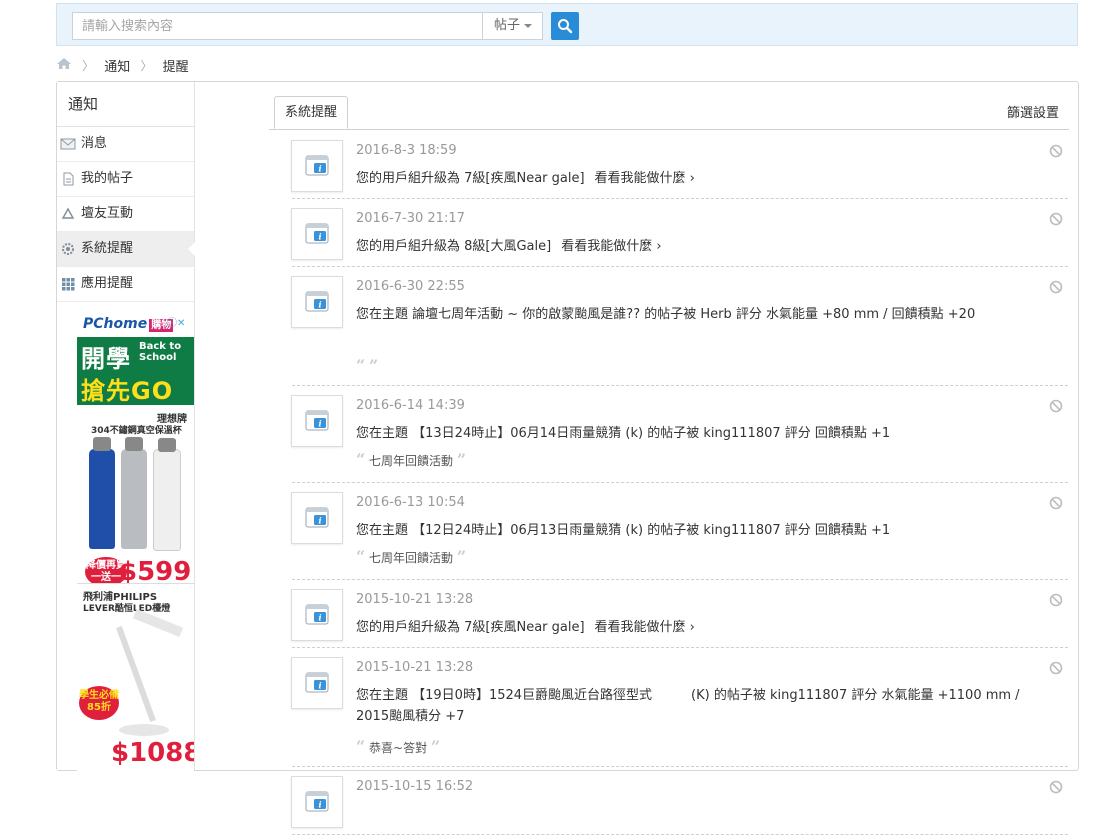 The image size is (1112, 835). I want to click on sidebar-item-label: 我的帖子, so click(107, 178).